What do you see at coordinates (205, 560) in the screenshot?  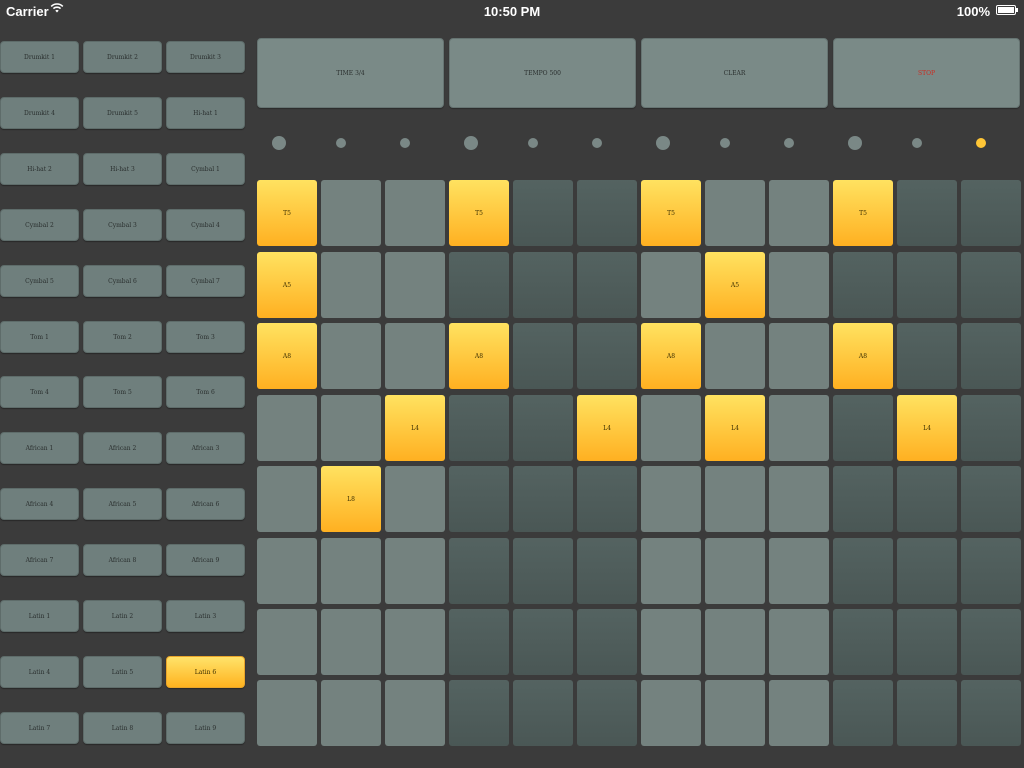 I see `sound-button: African 9` at bounding box center [205, 560].